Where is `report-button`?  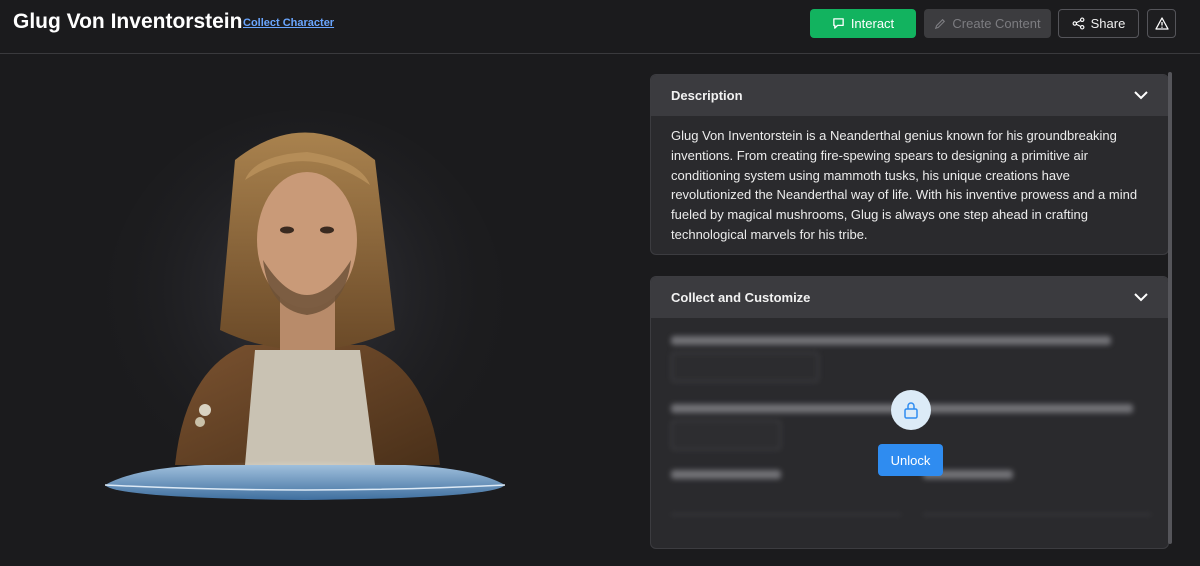 report-button is located at coordinates (1161, 23).